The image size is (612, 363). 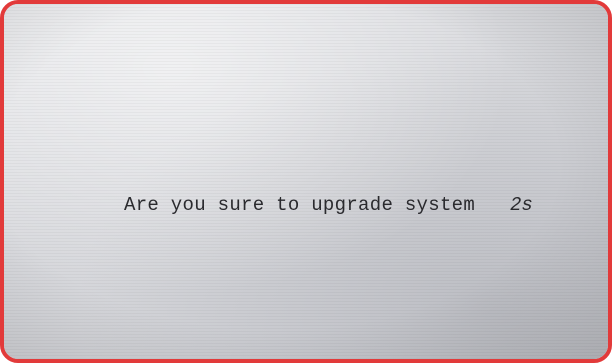 I want to click on upgrade-confirmation-message: Are you sure to upgrade system, so click(x=300, y=205).